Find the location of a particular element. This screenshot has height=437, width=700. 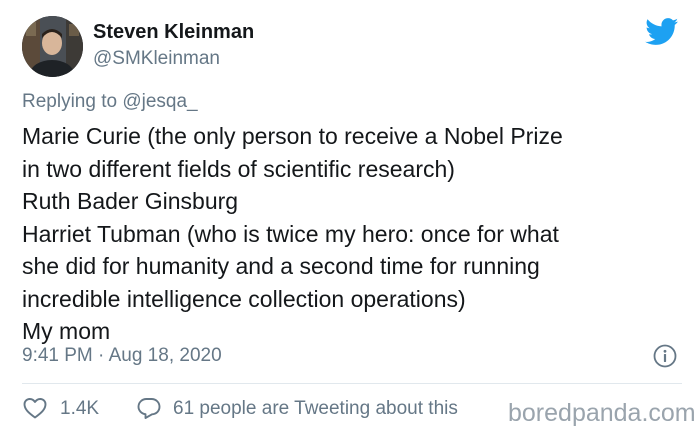

user-handle: @SMKleinman is located at coordinates (156, 59).